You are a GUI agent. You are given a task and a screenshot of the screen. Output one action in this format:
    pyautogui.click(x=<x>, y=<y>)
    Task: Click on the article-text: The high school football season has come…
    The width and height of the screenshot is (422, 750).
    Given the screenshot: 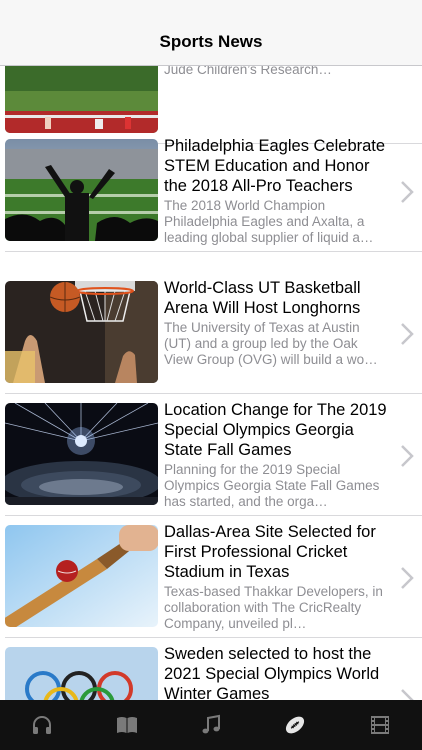 What is the action you would take?
    pyautogui.click(x=277, y=72)
    